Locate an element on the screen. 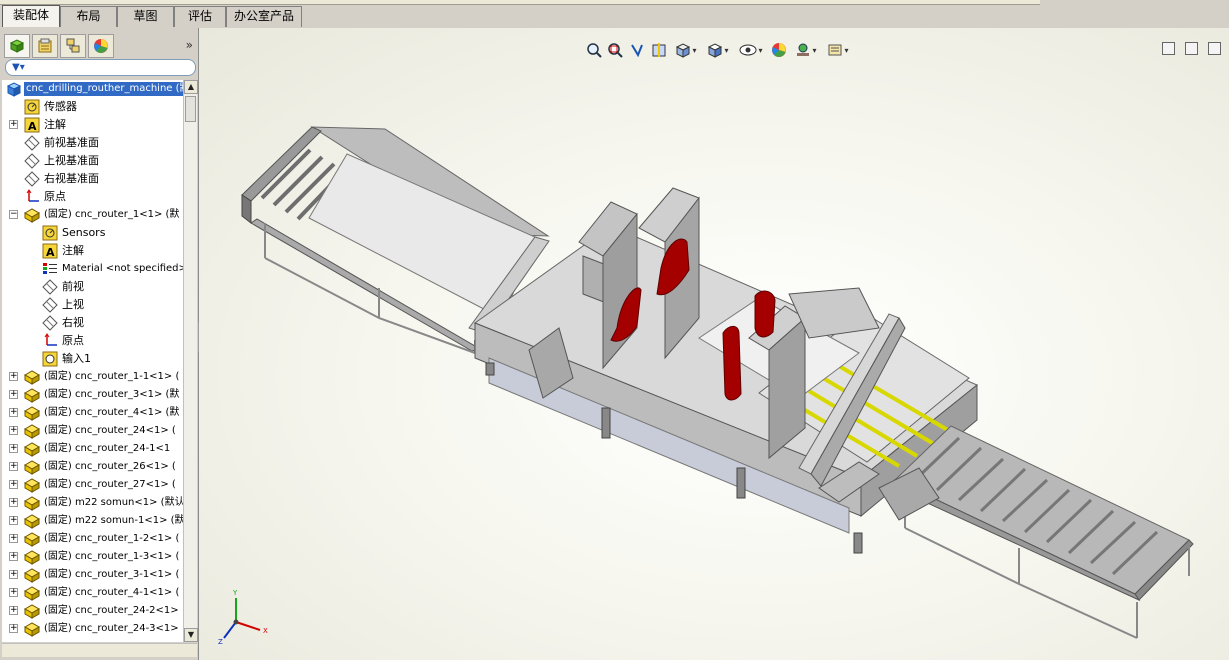 The image size is (1229, 660). tree-item: + (固定) cnc_router_4<1> (默 is located at coordinates (92, 413).